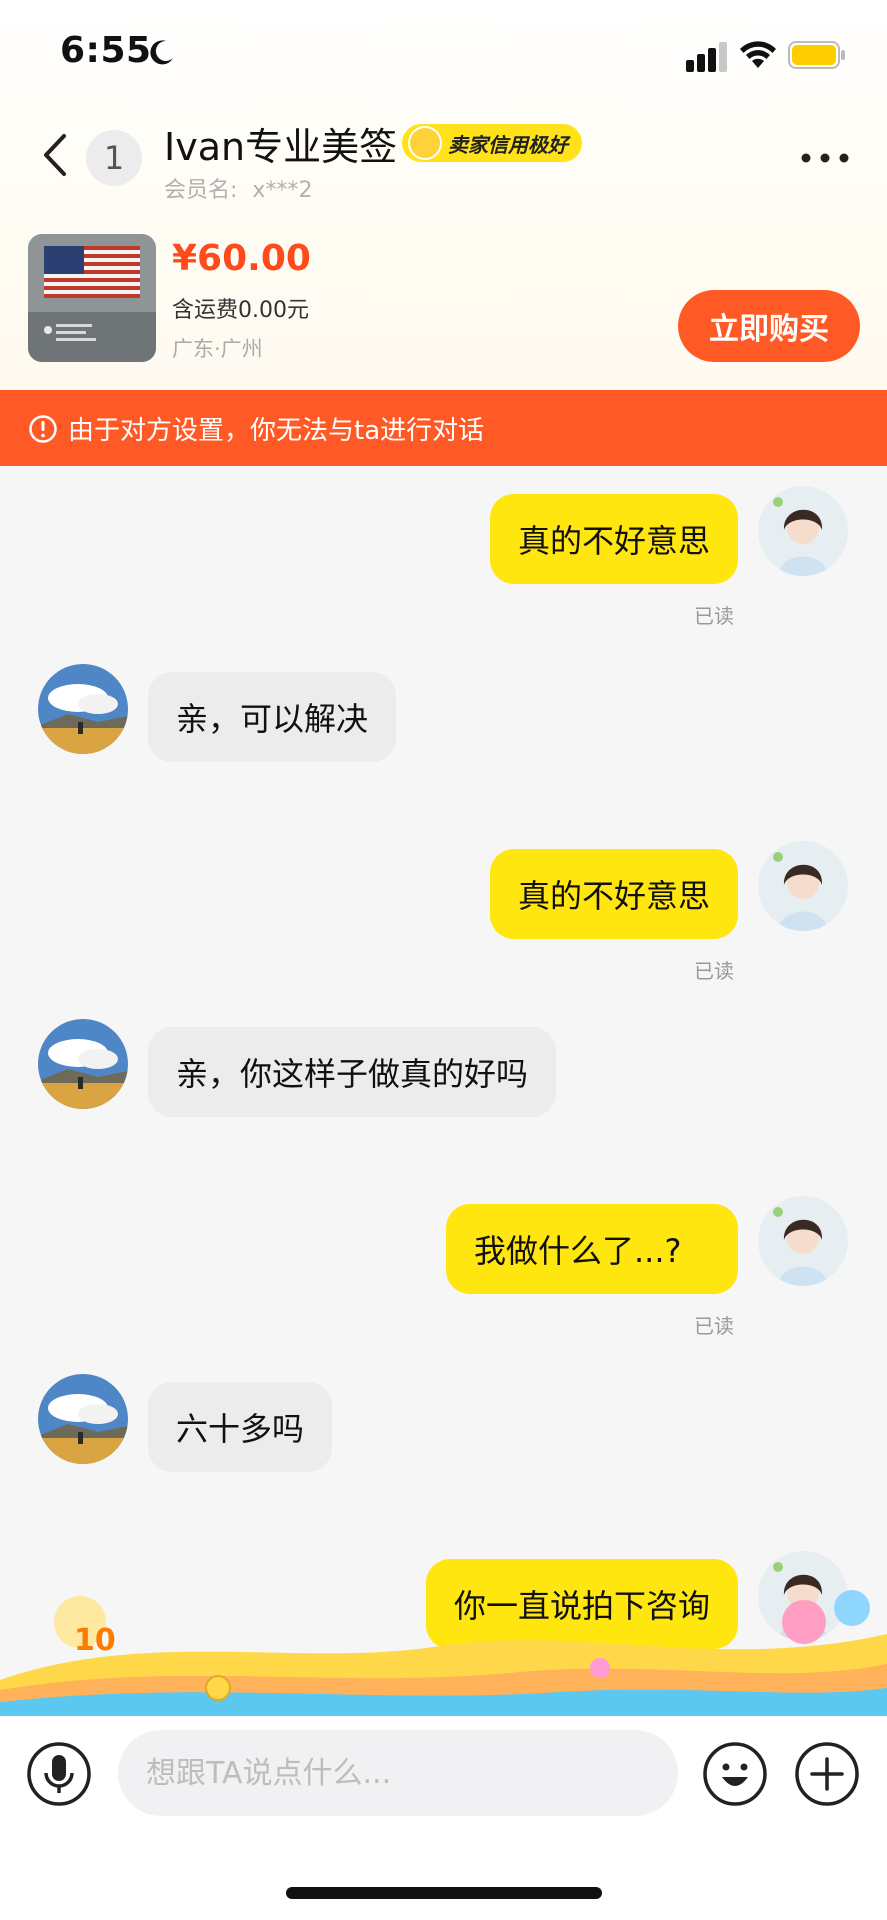 This screenshot has width=887, height=1920. What do you see at coordinates (769, 326) in the screenshot?
I see `buy-now-button: 立即购买` at bounding box center [769, 326].